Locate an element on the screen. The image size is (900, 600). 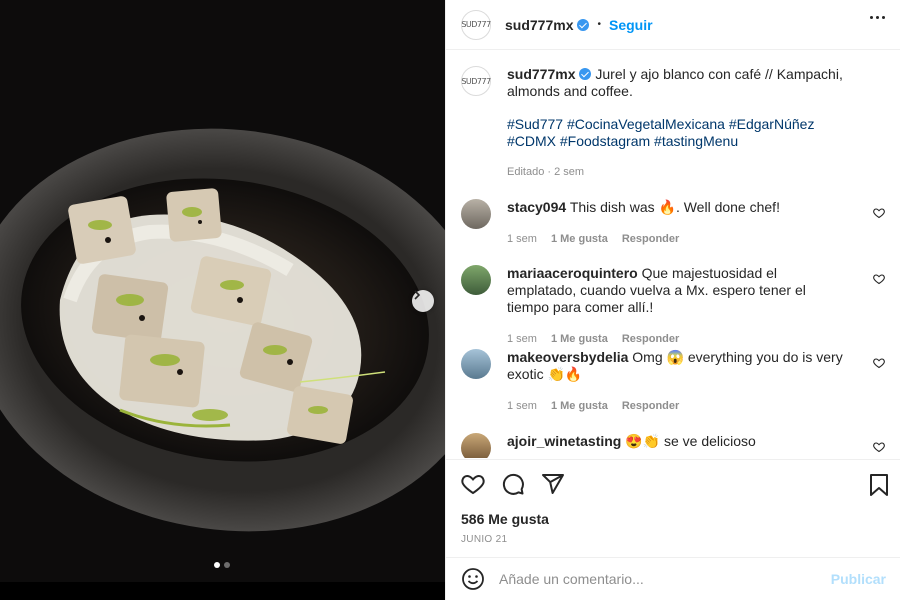
comment-bar: Publicar is located at coordinates (673, 578).